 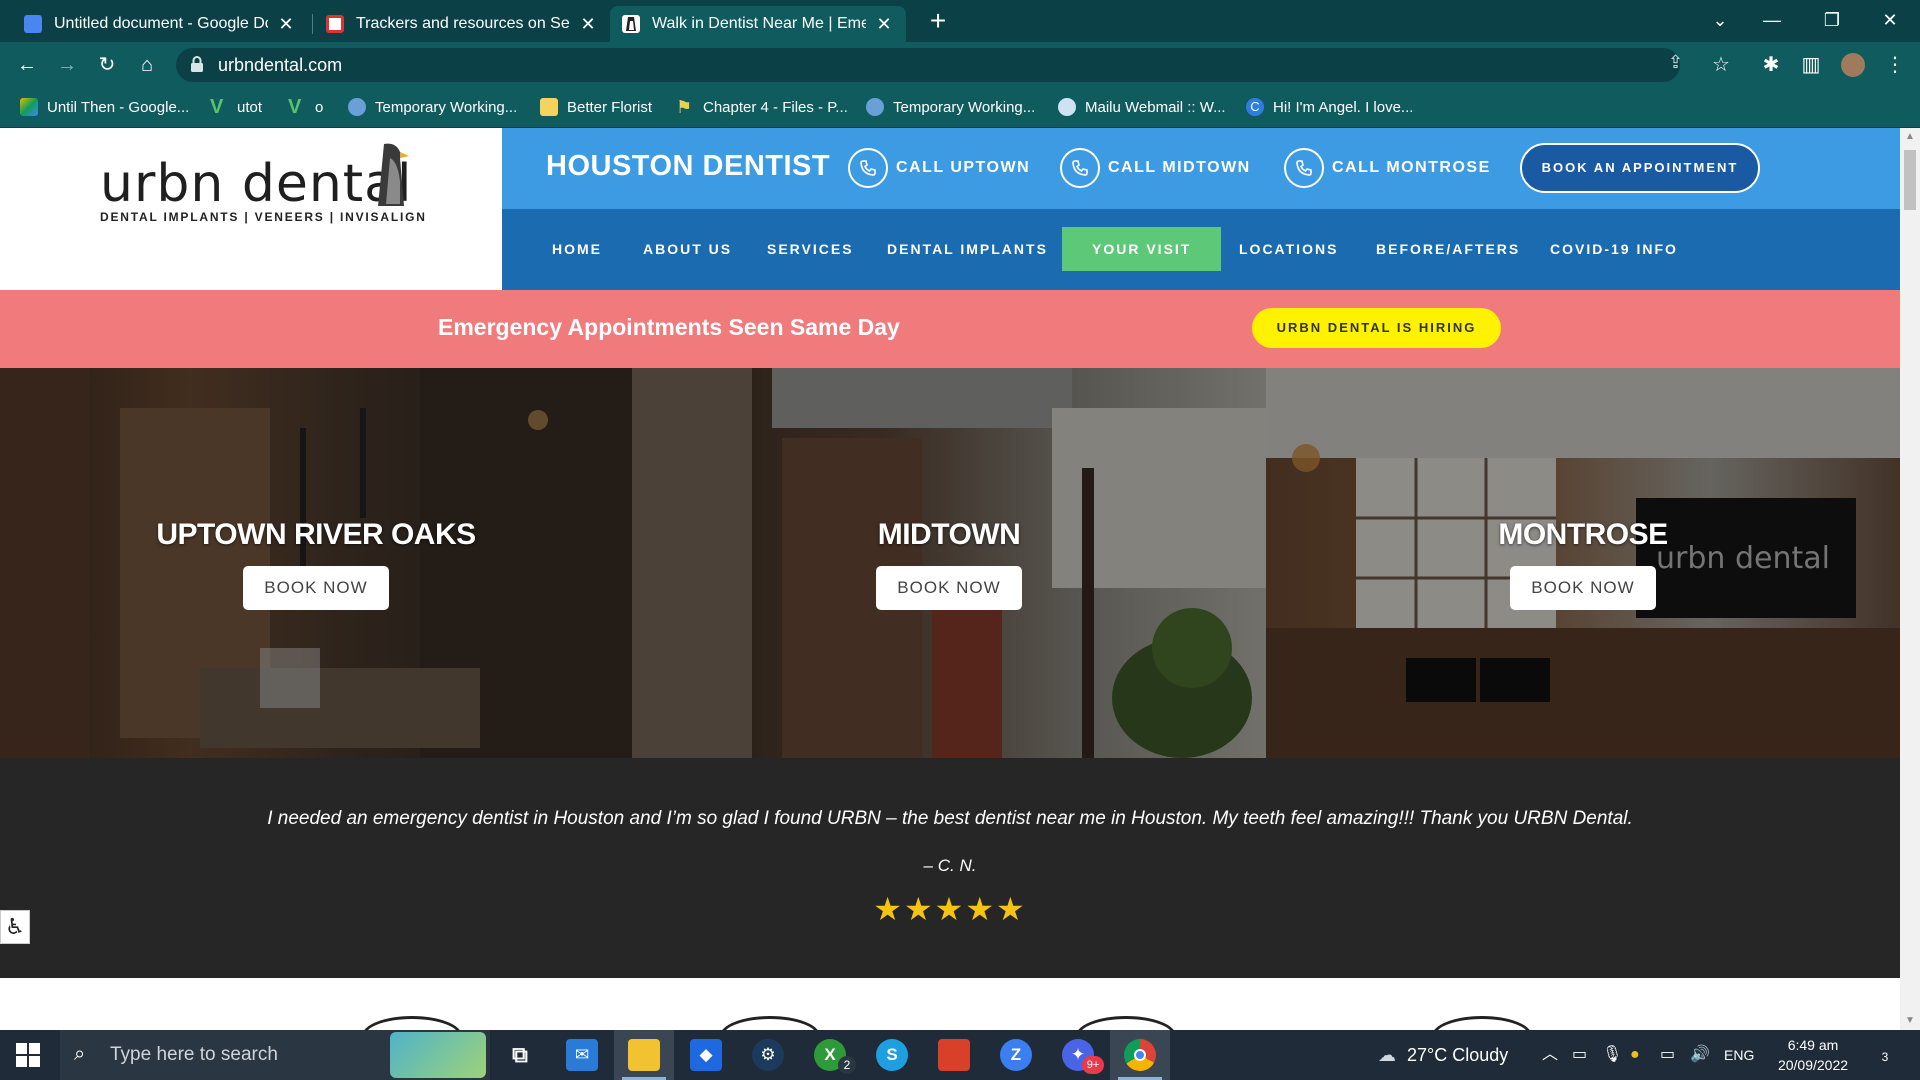 I want to click on tab-urbn-dental: Walk in Dentist Near Me | Emerg ✕, so click(x=758, y=24).